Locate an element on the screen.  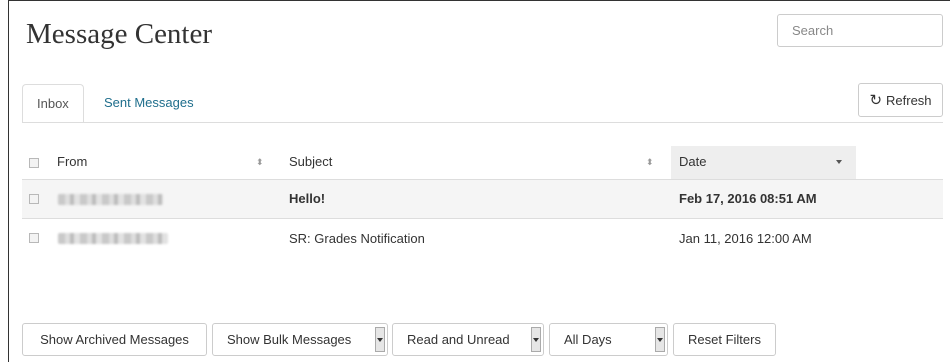
tab-inbox: Inbox is located at coordinates (53, 103).